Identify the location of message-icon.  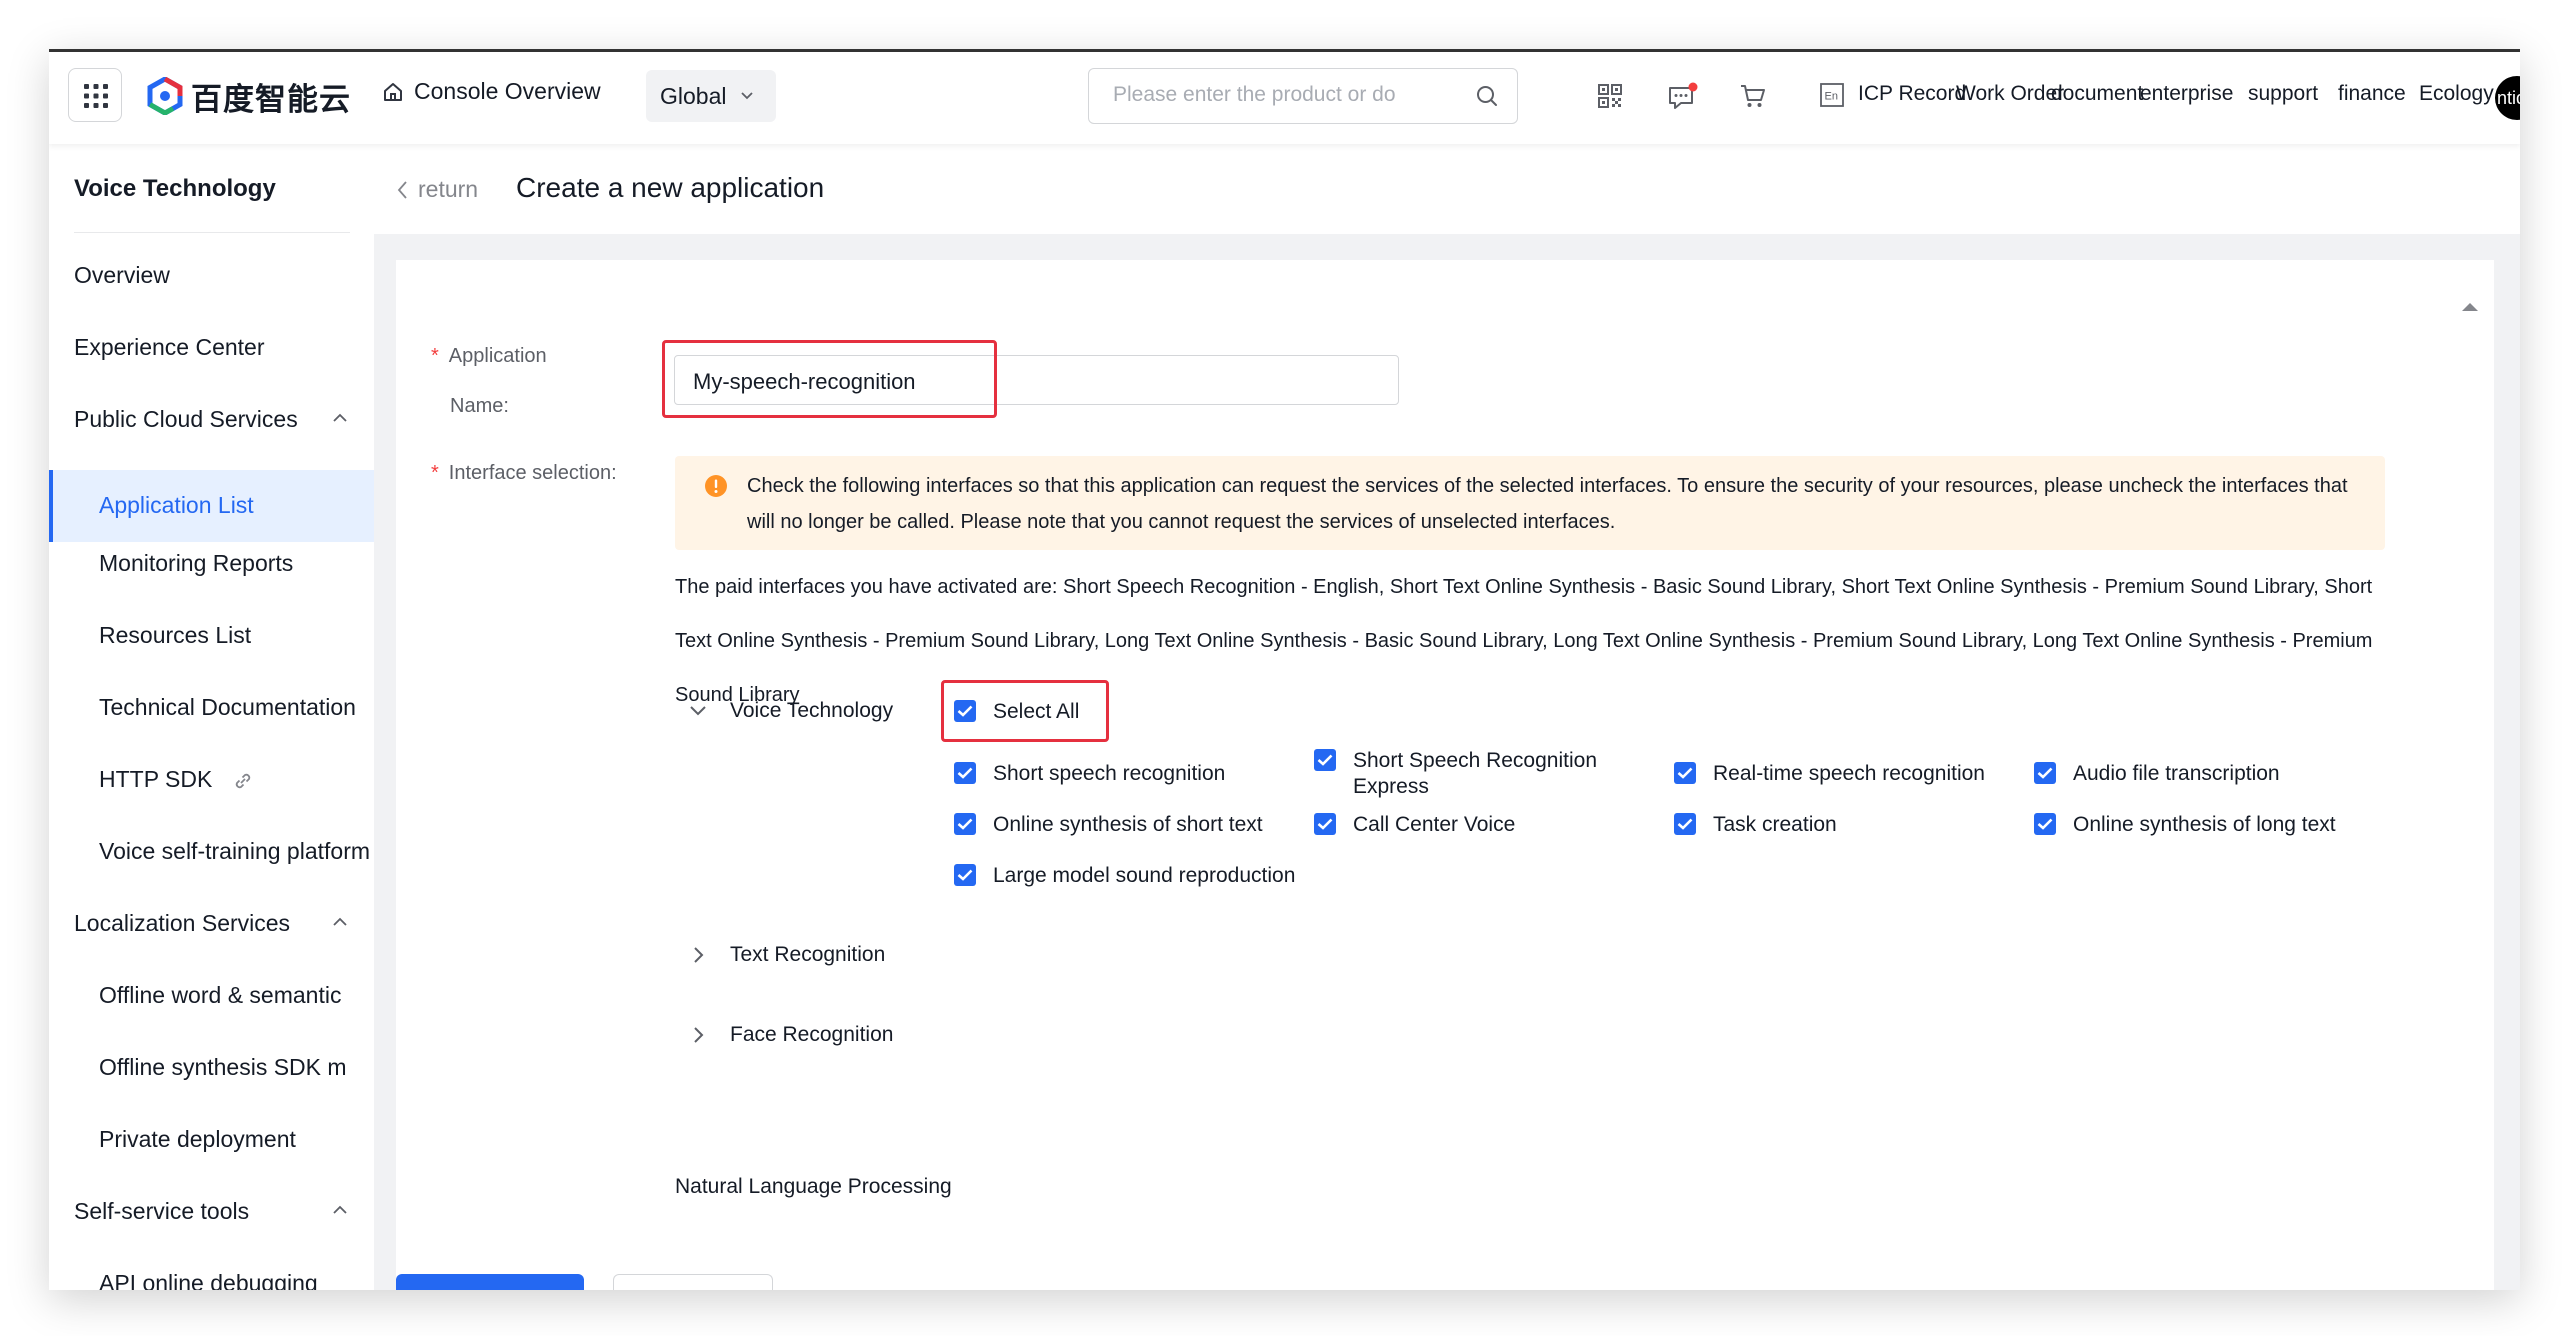
(1683, 97).